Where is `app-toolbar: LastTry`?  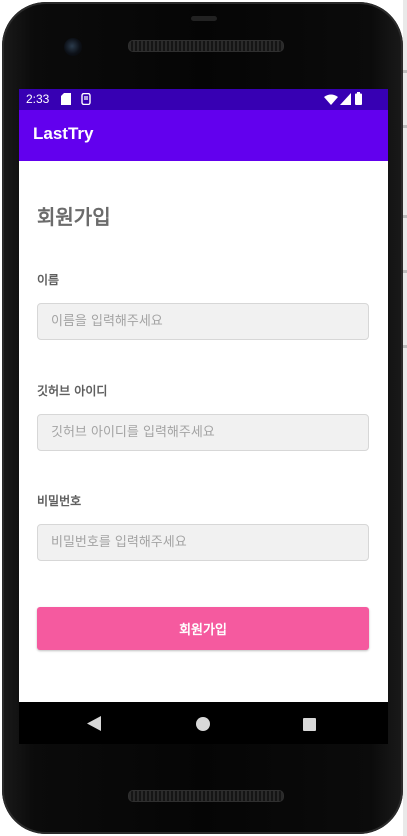
app-toolbar: LastTry is located at coordinates (203, 135).